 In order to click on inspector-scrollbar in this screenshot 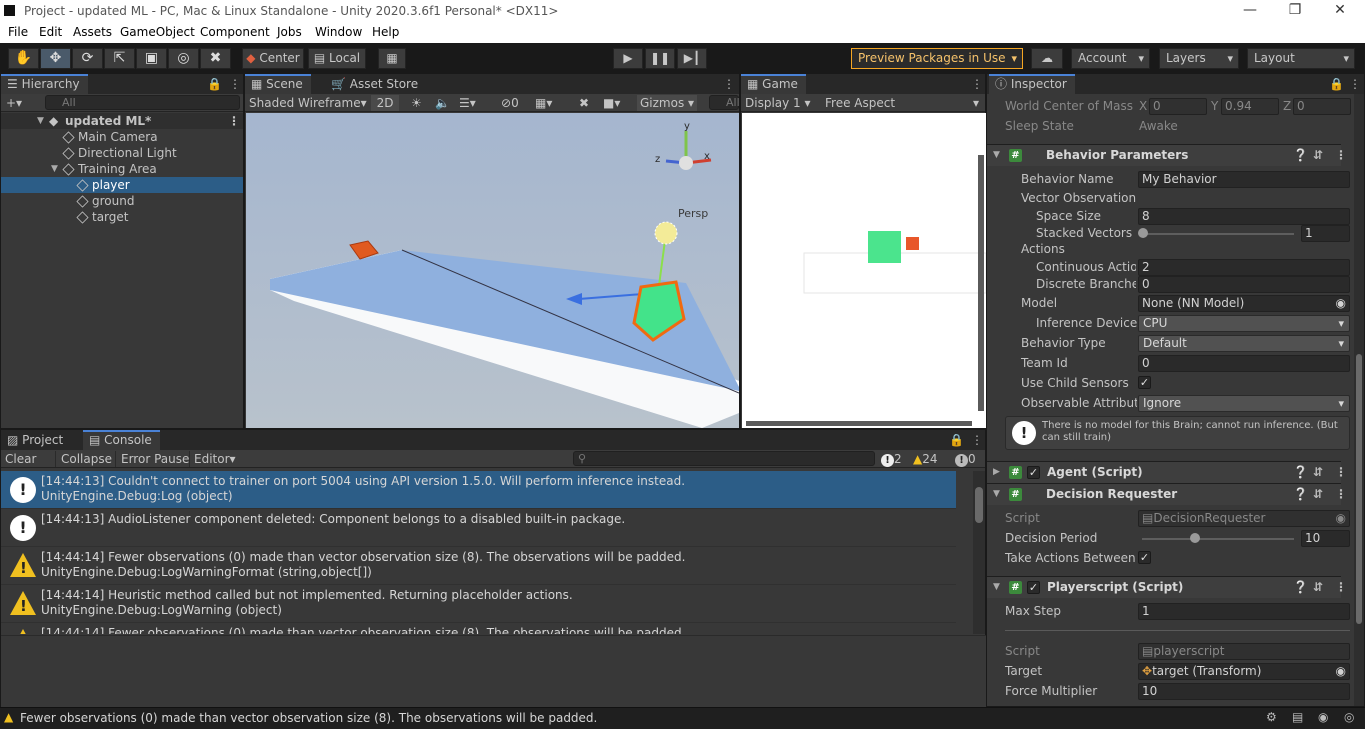, I will do `click(1359, 400)`.